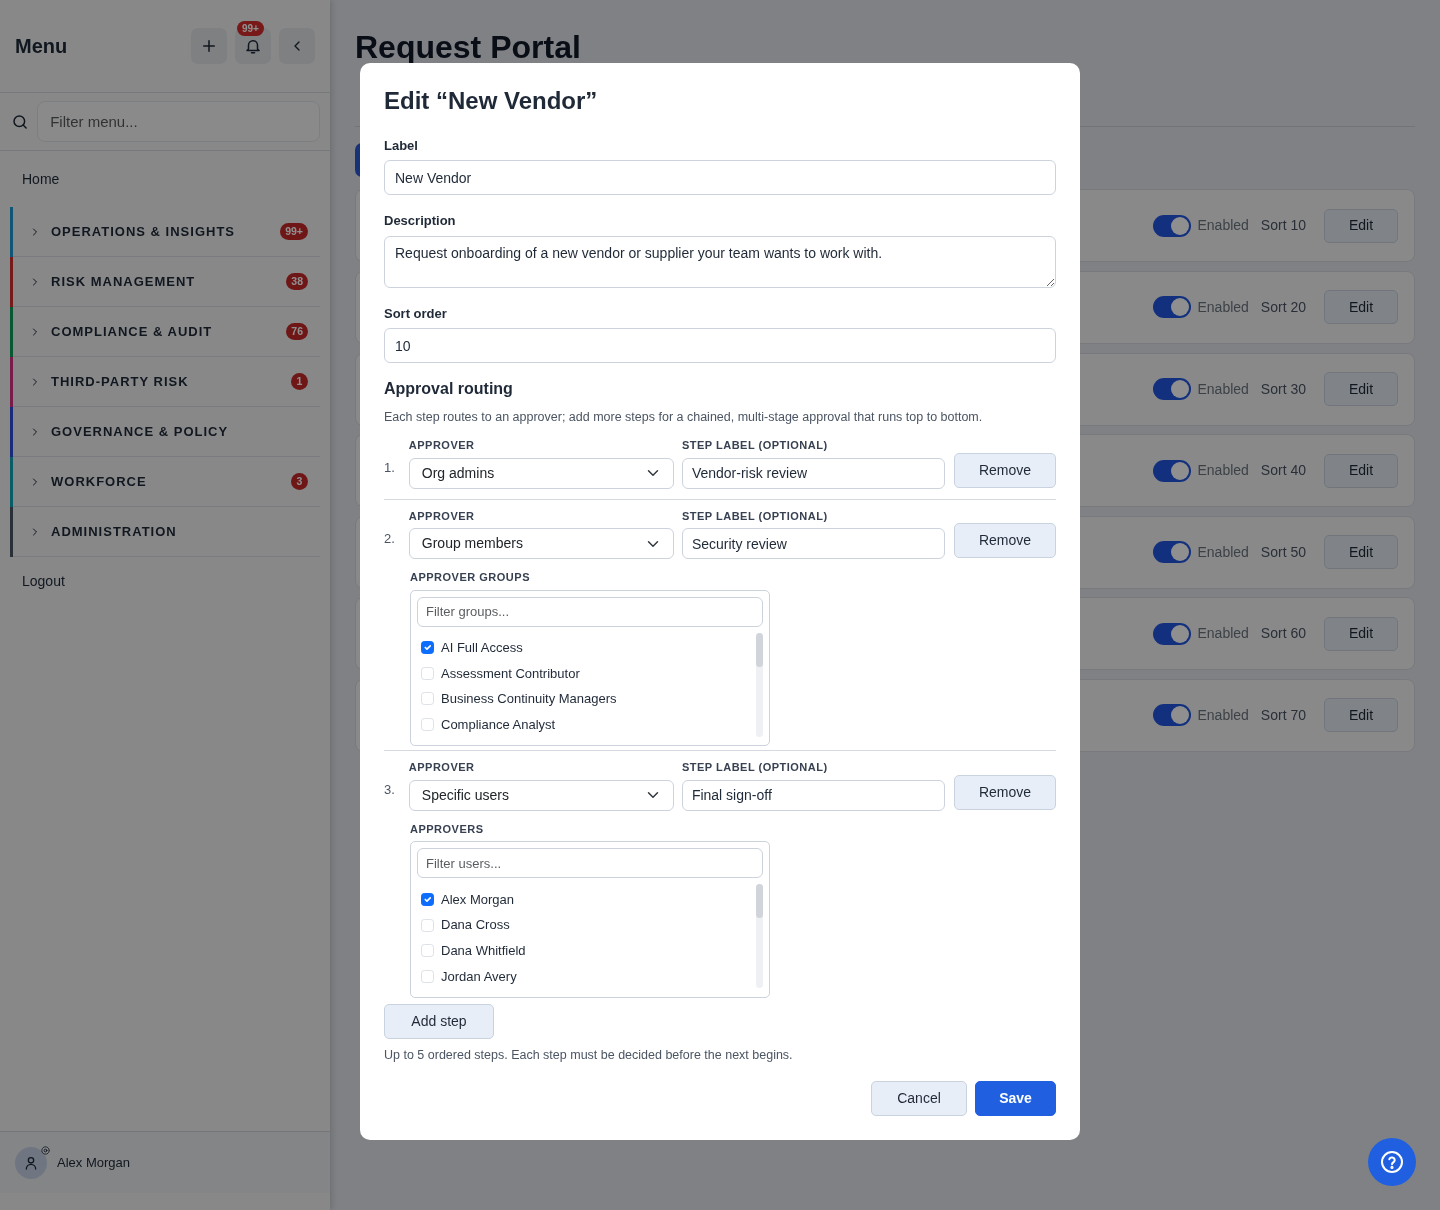 The height and width of the screenshot is (1210, 1440). I want to click on option-label: Assessment Contributor, so click(510, 673).